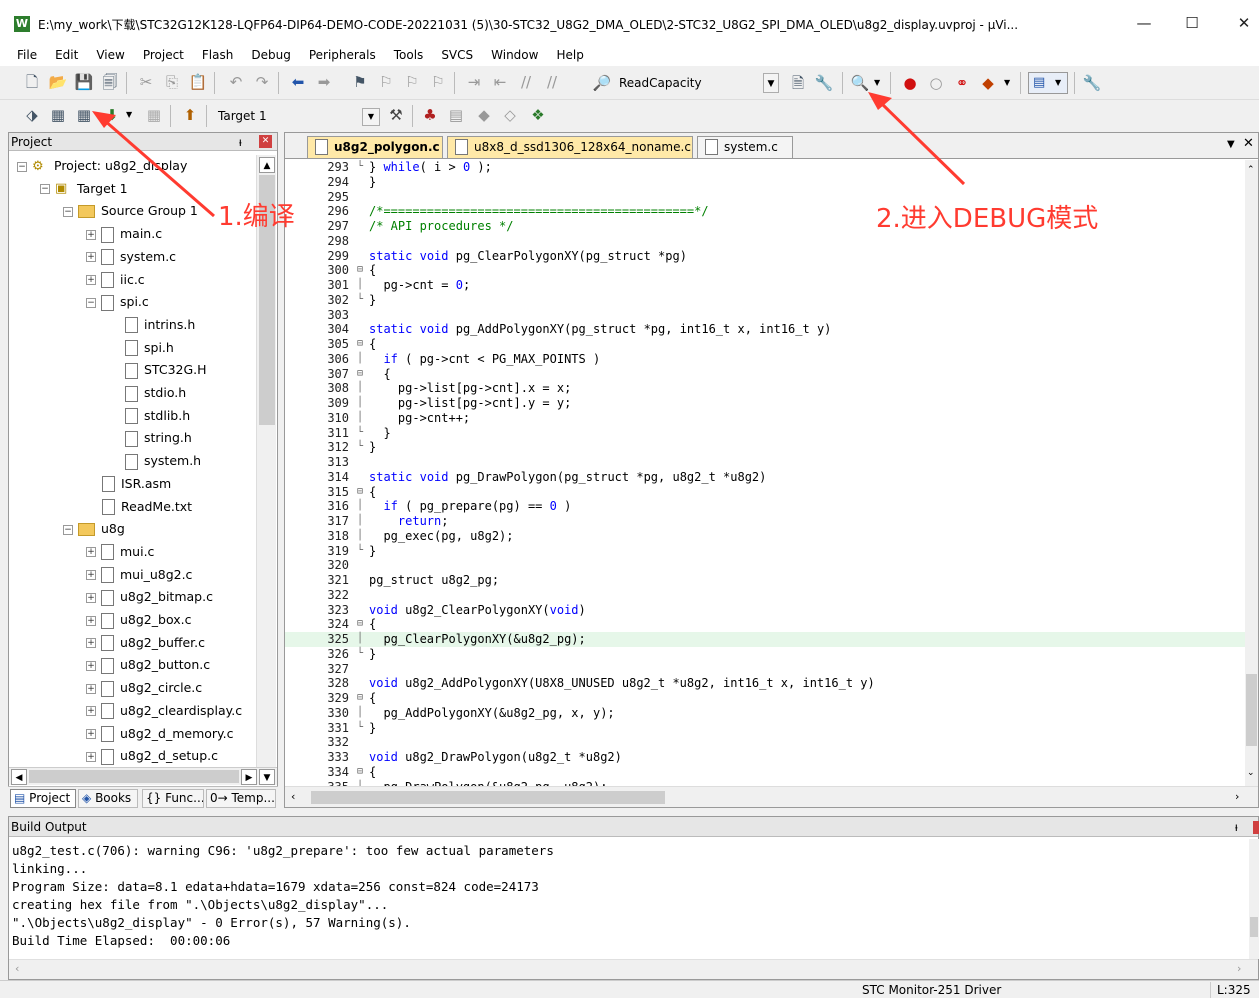 This screenshot has height=998, width=1259. Describe the element at coordinates (84, 115) in the screenshot. I see `rebuild-icon: ▦` at that location.